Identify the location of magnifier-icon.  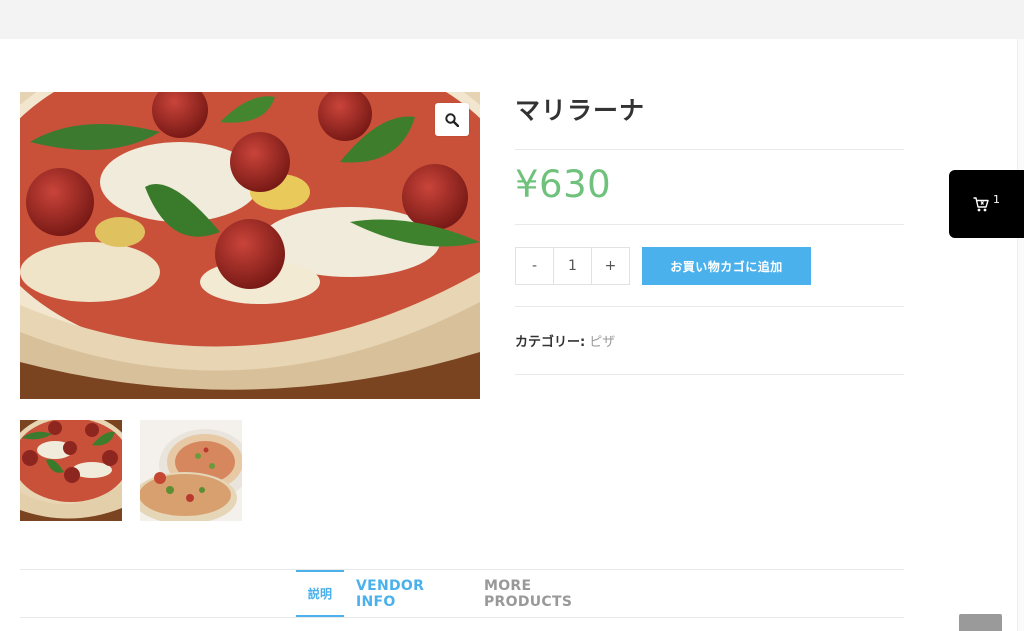
(452, 119).